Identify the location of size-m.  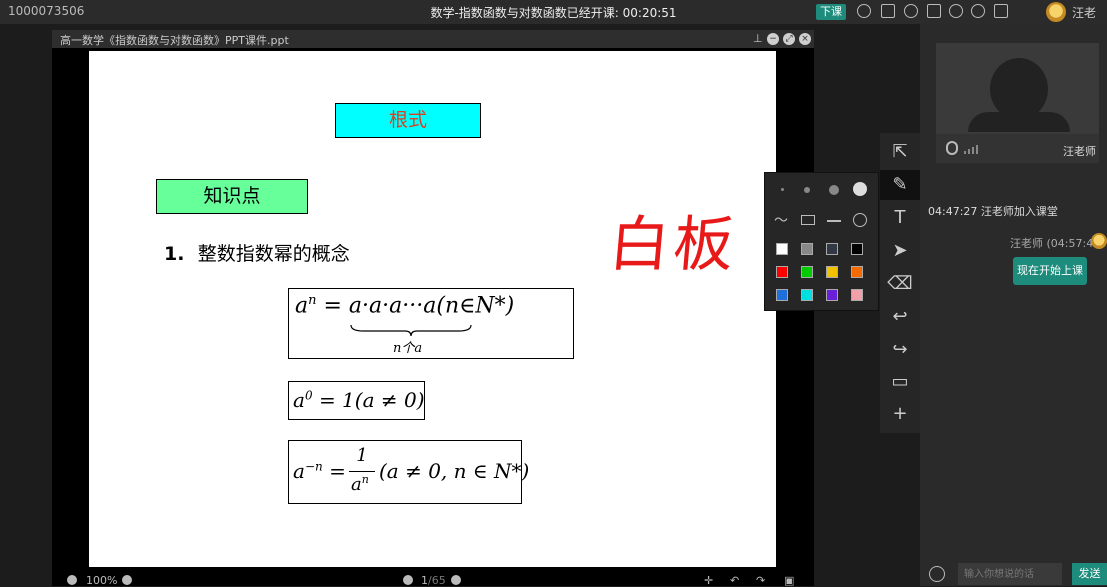
(834, 190).